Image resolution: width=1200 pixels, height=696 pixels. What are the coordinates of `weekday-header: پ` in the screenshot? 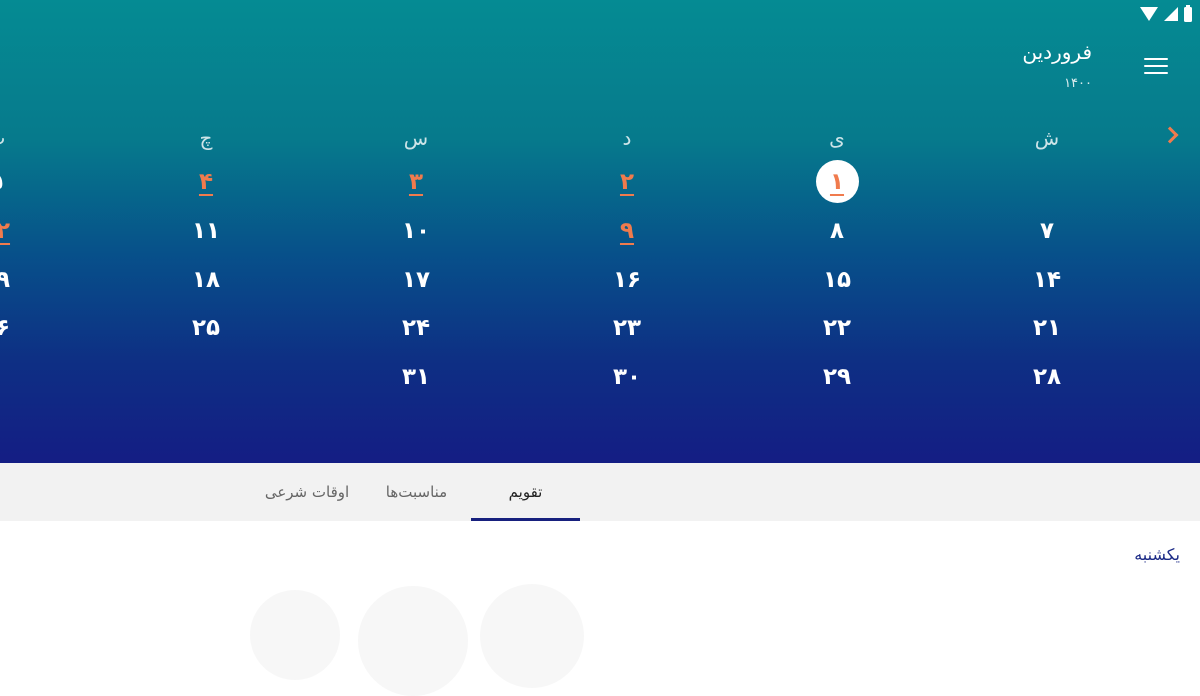 It's located at (20, 138).